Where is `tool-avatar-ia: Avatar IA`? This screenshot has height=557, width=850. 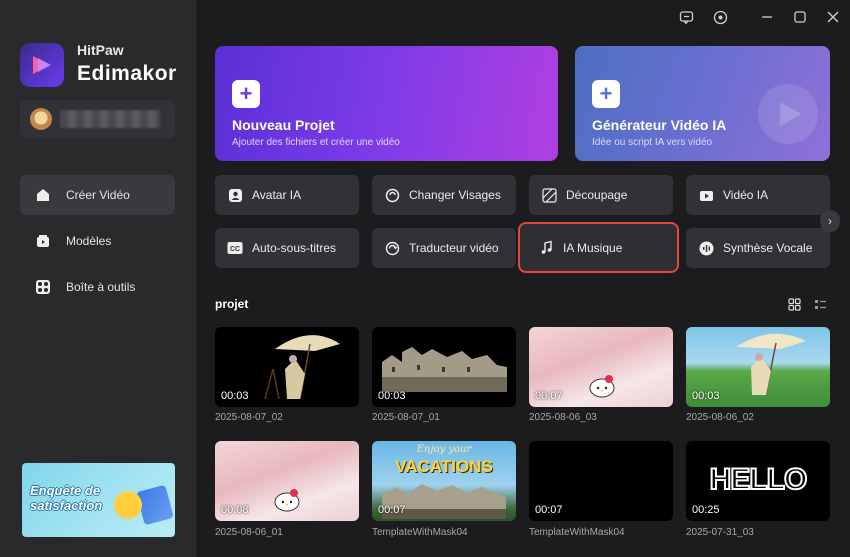 tool-avatar-ia: Avatar IA is located at coordinates (287, 195).